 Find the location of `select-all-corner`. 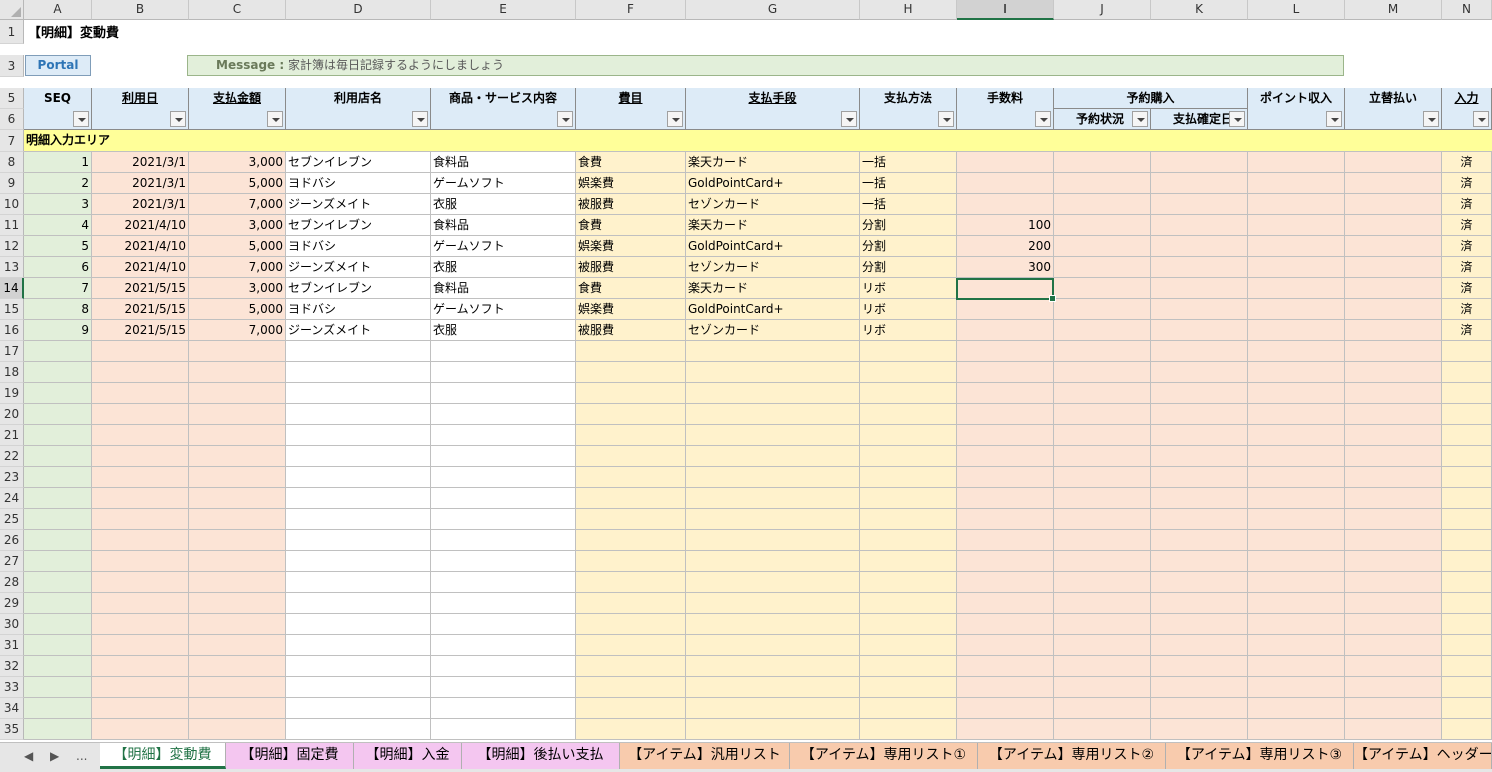

select-all-corner is located at coordinates (12, 10).